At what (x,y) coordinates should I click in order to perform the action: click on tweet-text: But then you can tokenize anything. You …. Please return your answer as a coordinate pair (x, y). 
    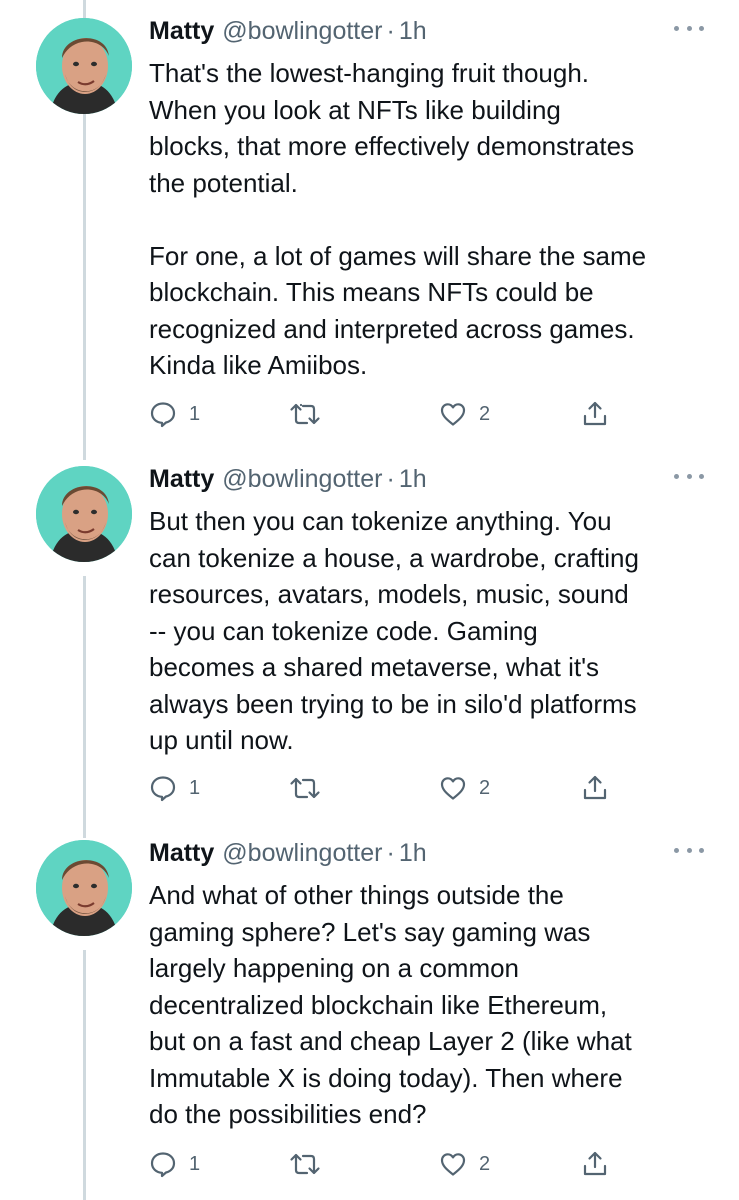
    Looking at the image, I should click on (394, 630).